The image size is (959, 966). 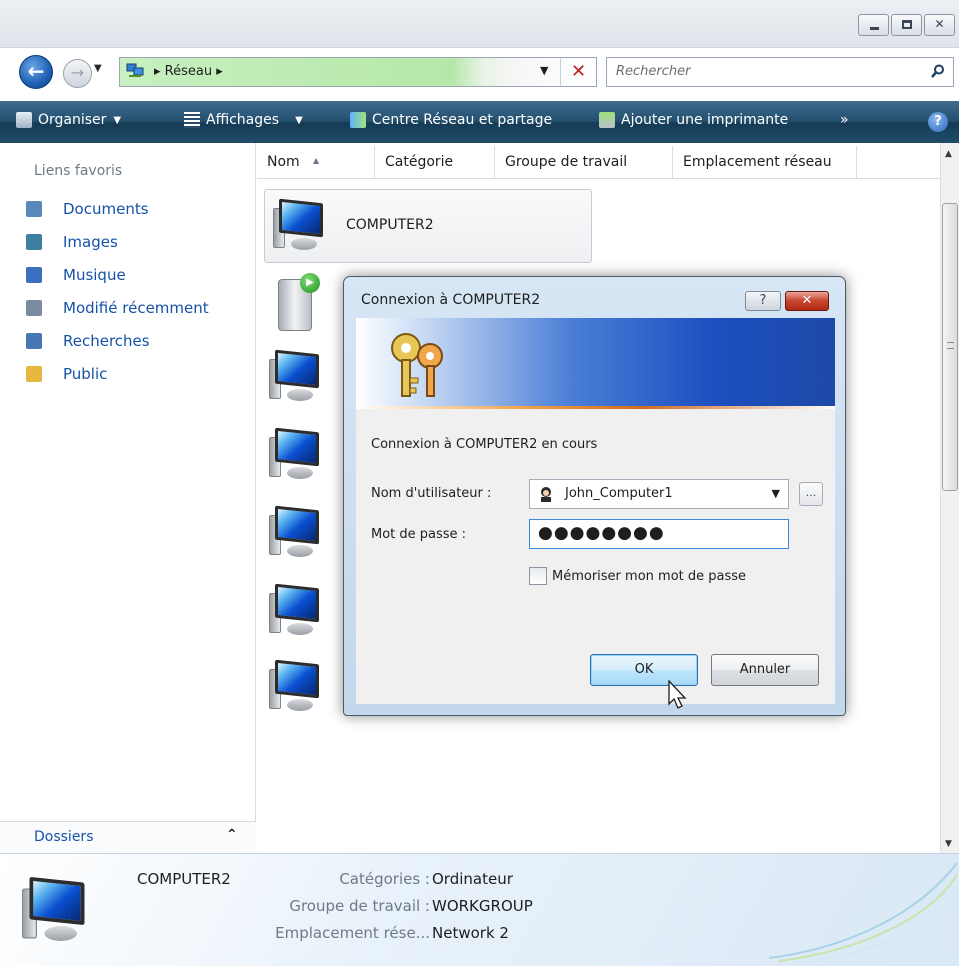 I want to click on vertical-scrollbar: ▲ ▼, so click(x=949, y=498).